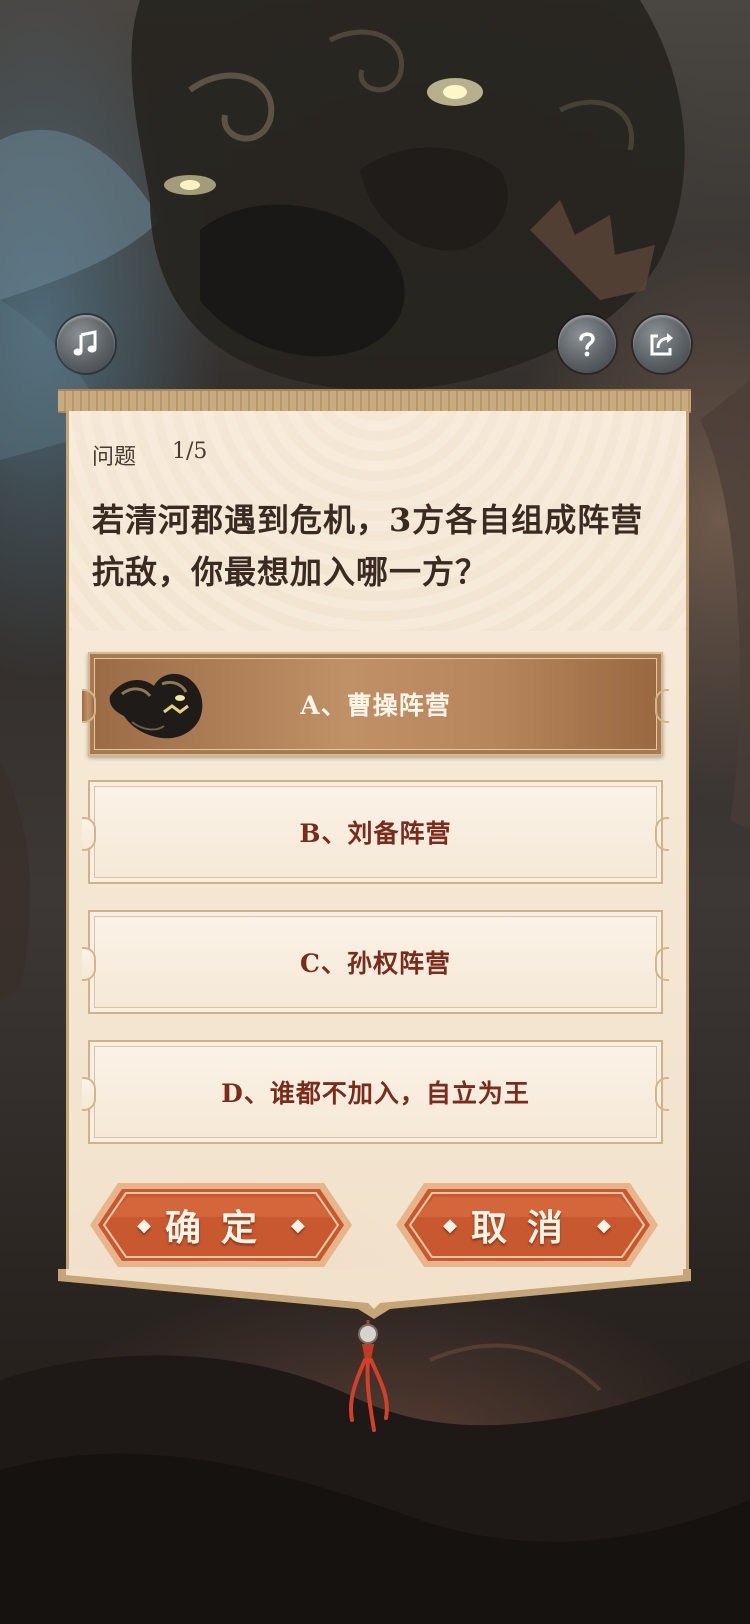 Image resolution: width=750 pixels, height=1624 pixels. I want to click on card-top-border, so click(374, 401).